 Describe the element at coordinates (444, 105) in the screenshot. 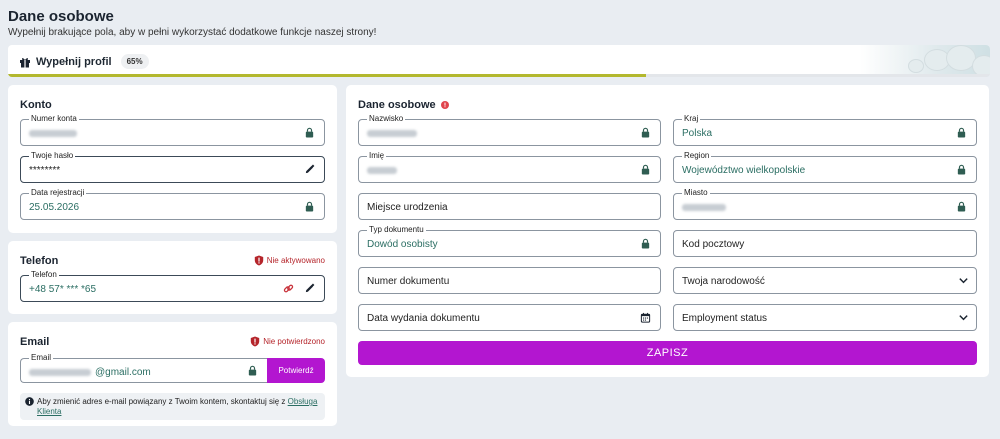

I see `alert-circle-icon` at that location.